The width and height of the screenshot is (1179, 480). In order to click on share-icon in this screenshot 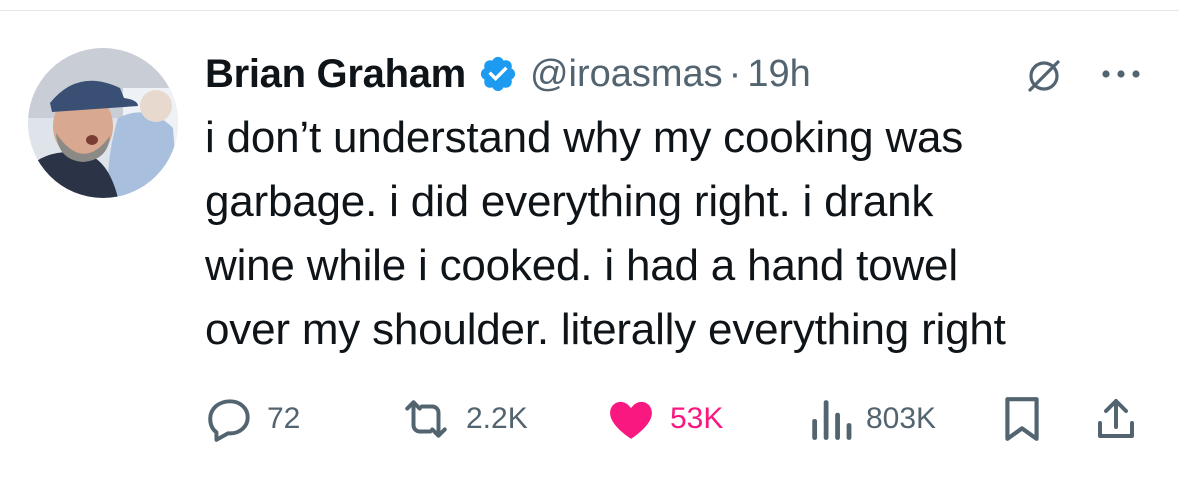, I will do `click(1116, 418)`.